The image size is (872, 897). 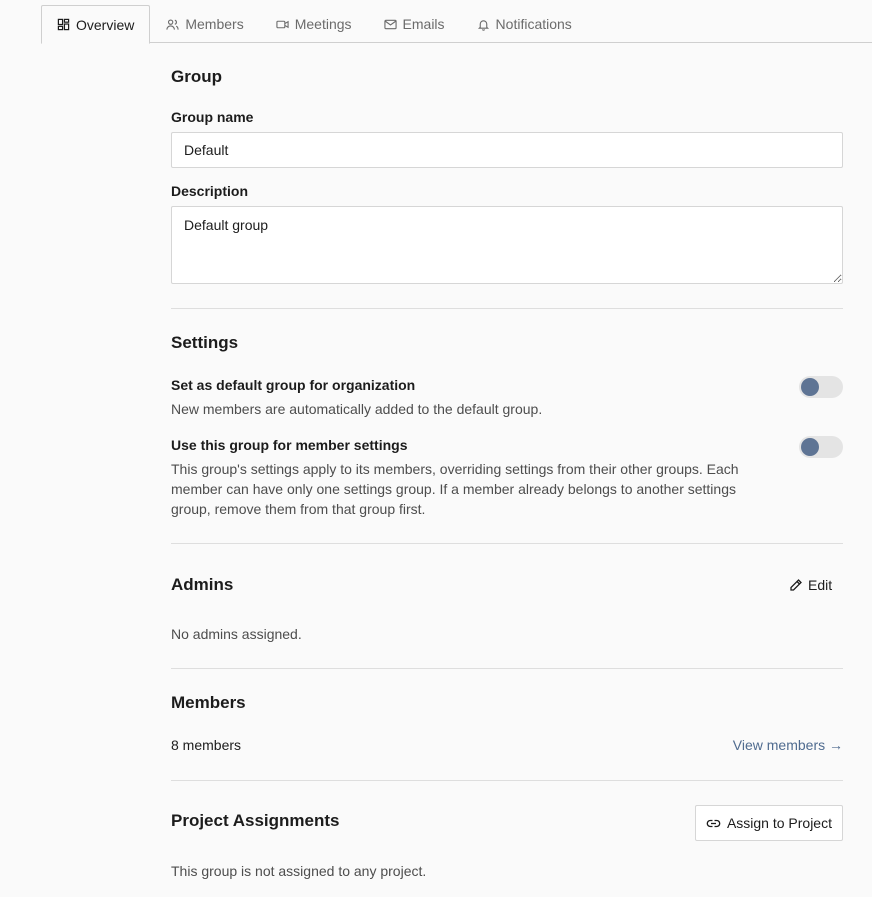 What do you see at coordinates (214, 24) in the screenshot?
I see `tab-label: Members` at bounding box center [214, 24].